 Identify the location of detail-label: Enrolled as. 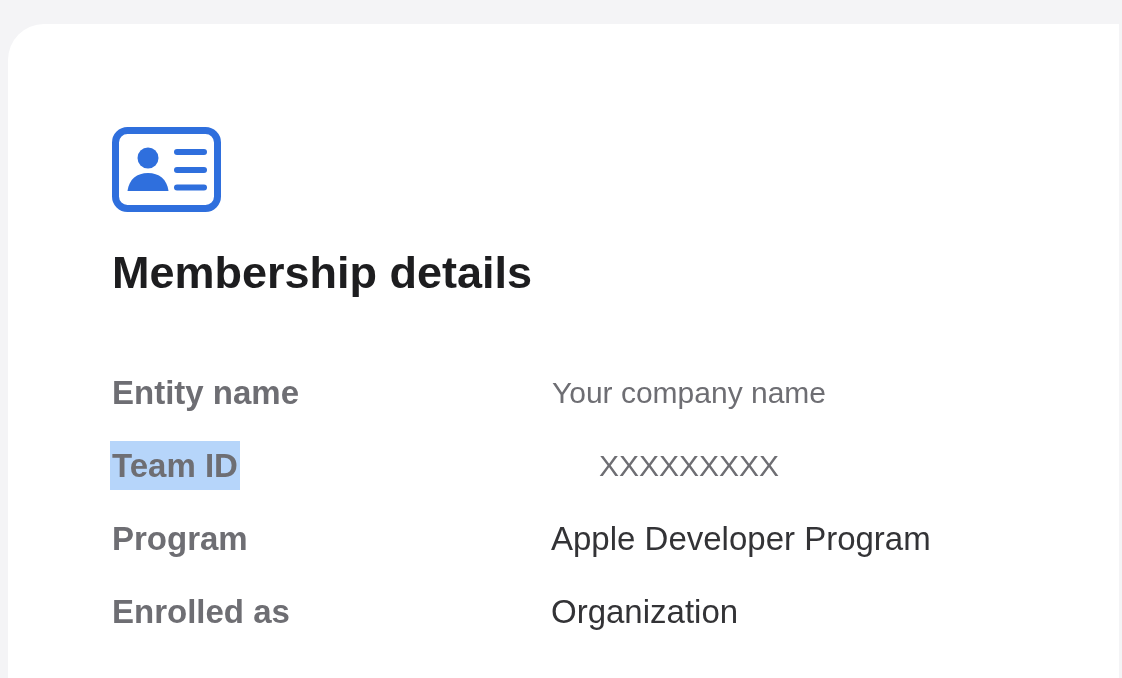
(201, 612).